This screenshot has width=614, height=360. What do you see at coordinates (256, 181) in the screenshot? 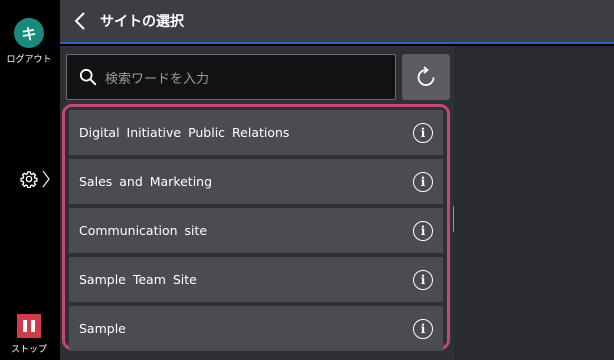
I see `site-item: Sales and Marketing i` at bounding box center [256, 181].